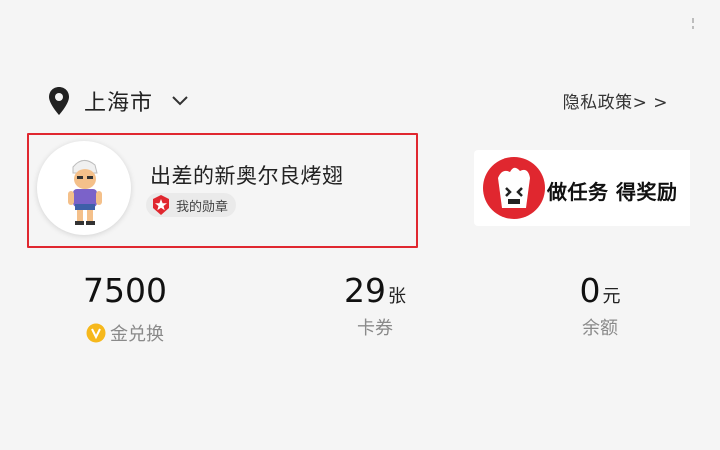  Describe the element at coordinates (161, 205) in the screenshot. I see `medal-icon` at that location.